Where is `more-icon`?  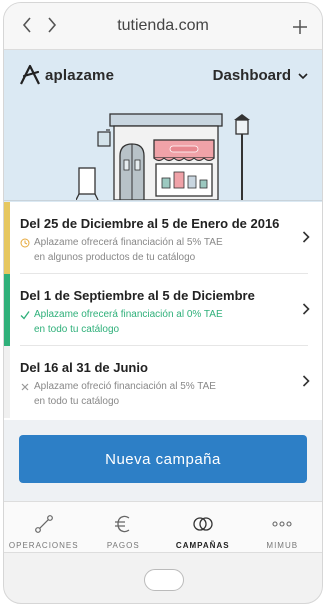
more-icon is located at coordinates (282, 524).